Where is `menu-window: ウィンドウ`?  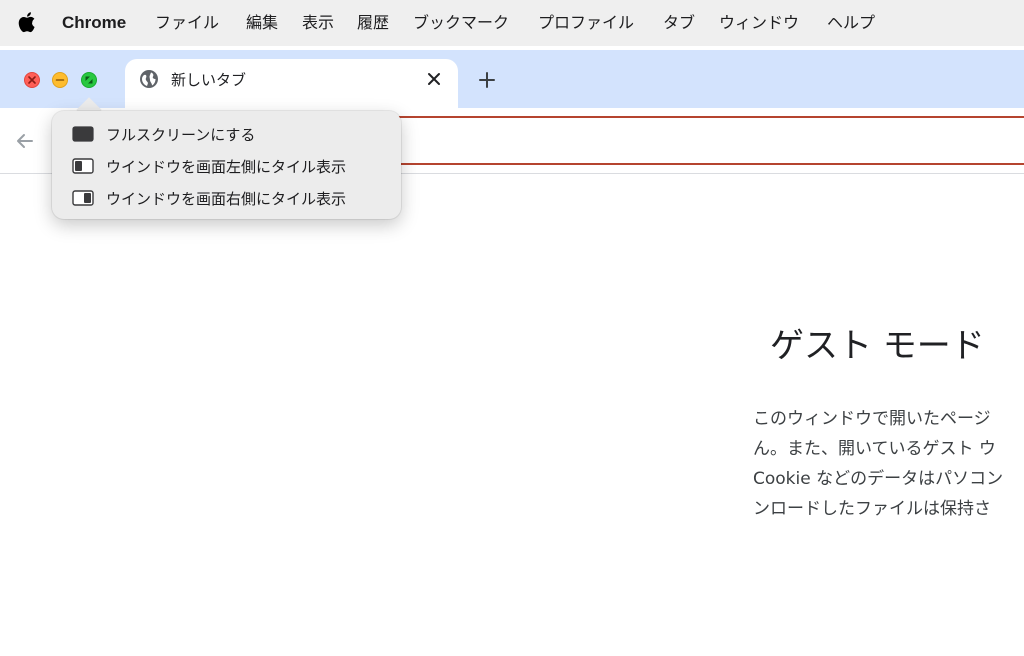 menu-window: ウィンドウ is located at coordinates (759, 23).